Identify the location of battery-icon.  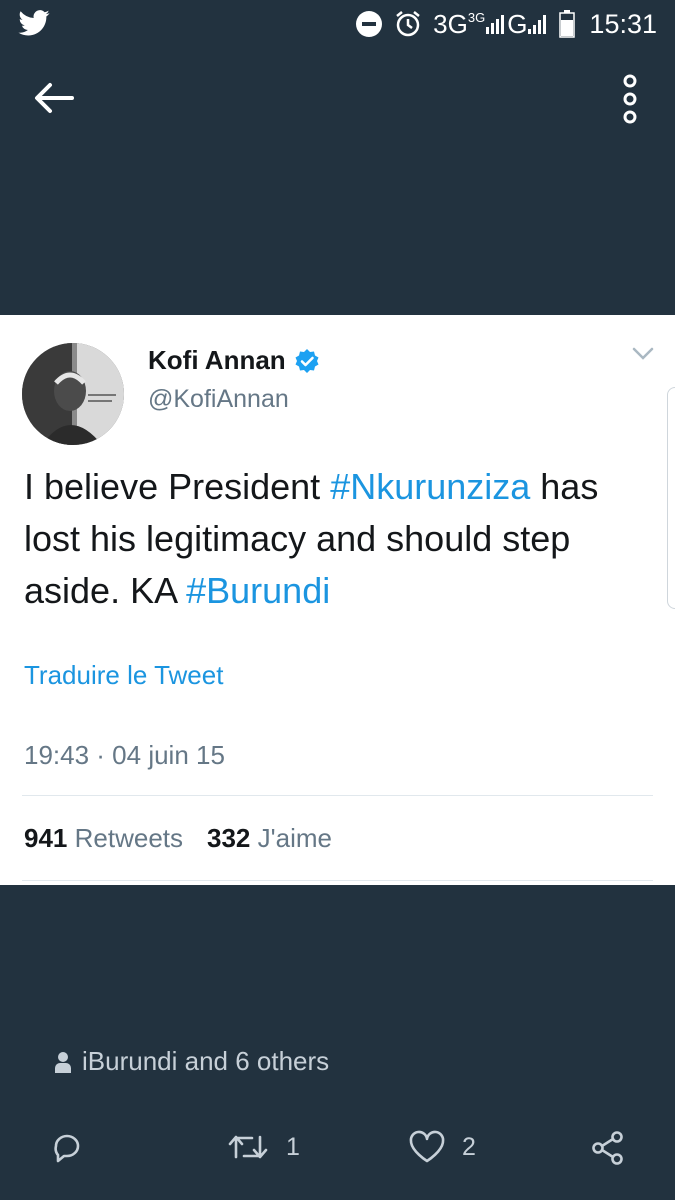
(567, 24).